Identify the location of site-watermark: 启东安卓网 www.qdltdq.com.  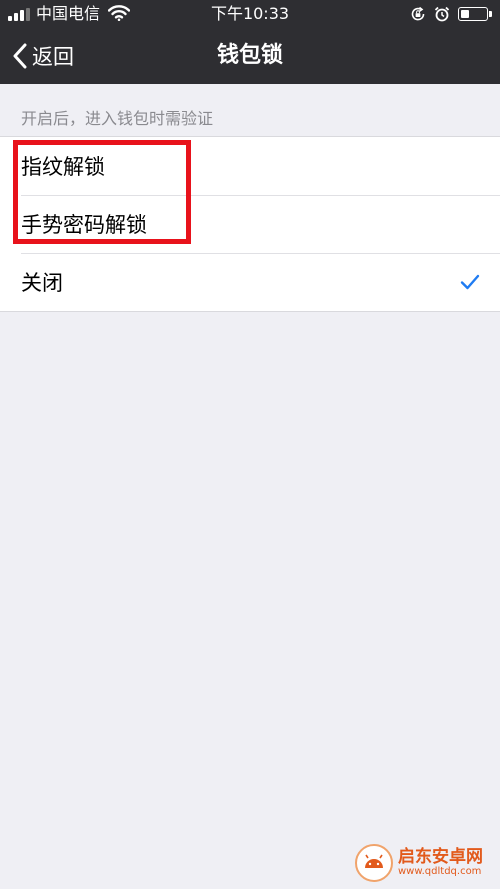
(424, 863).